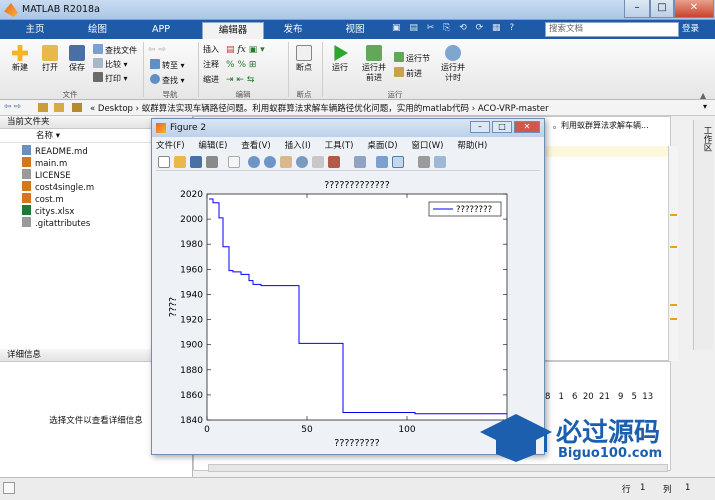 The image size is (715, 500). Describe the element at coordinates (252, 65) in the screenshot. I see `uncomment-icon: ⊞` at that location.